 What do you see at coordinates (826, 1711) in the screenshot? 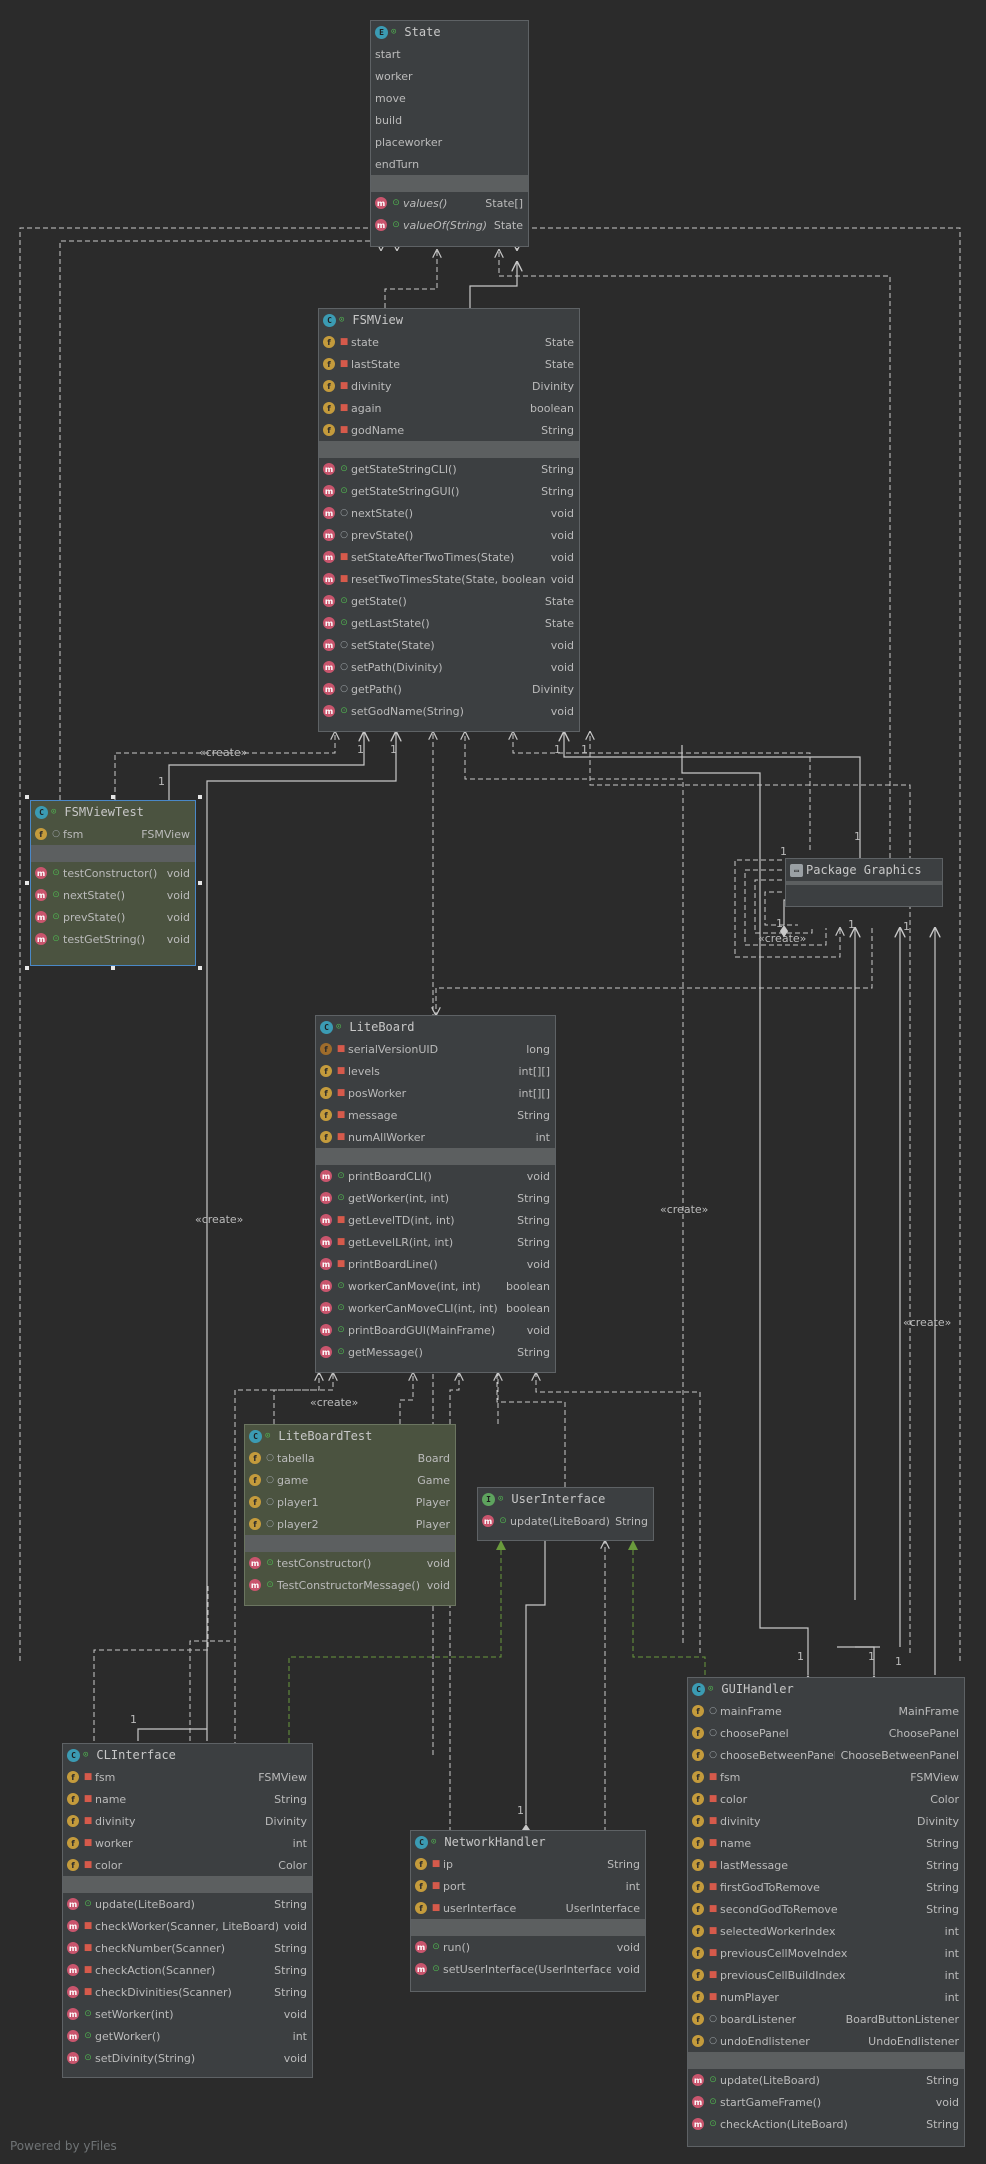
I see `field-row: f ○ mainFrame MainFrame` at bounding box center [826, 1711].